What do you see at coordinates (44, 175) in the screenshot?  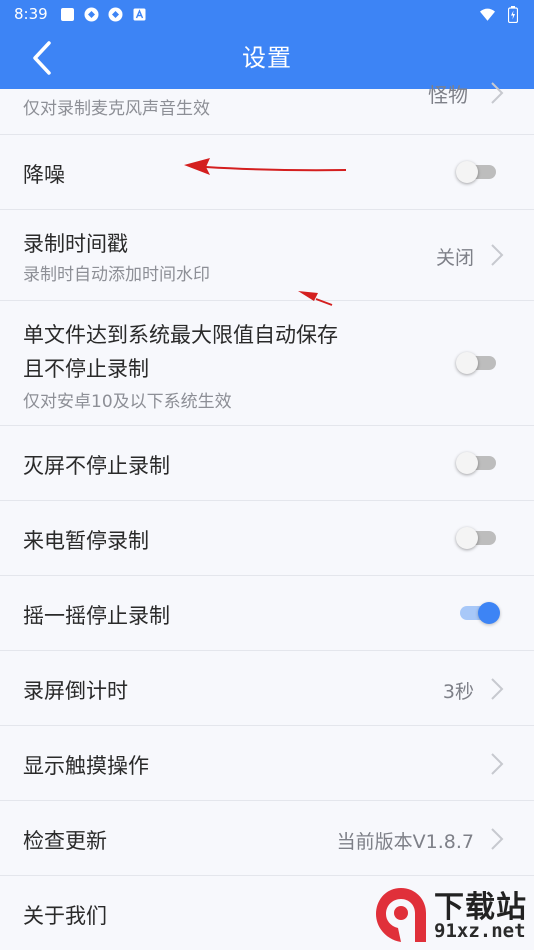 I see `row-title: 降噪` at bounding box center [44, 175].